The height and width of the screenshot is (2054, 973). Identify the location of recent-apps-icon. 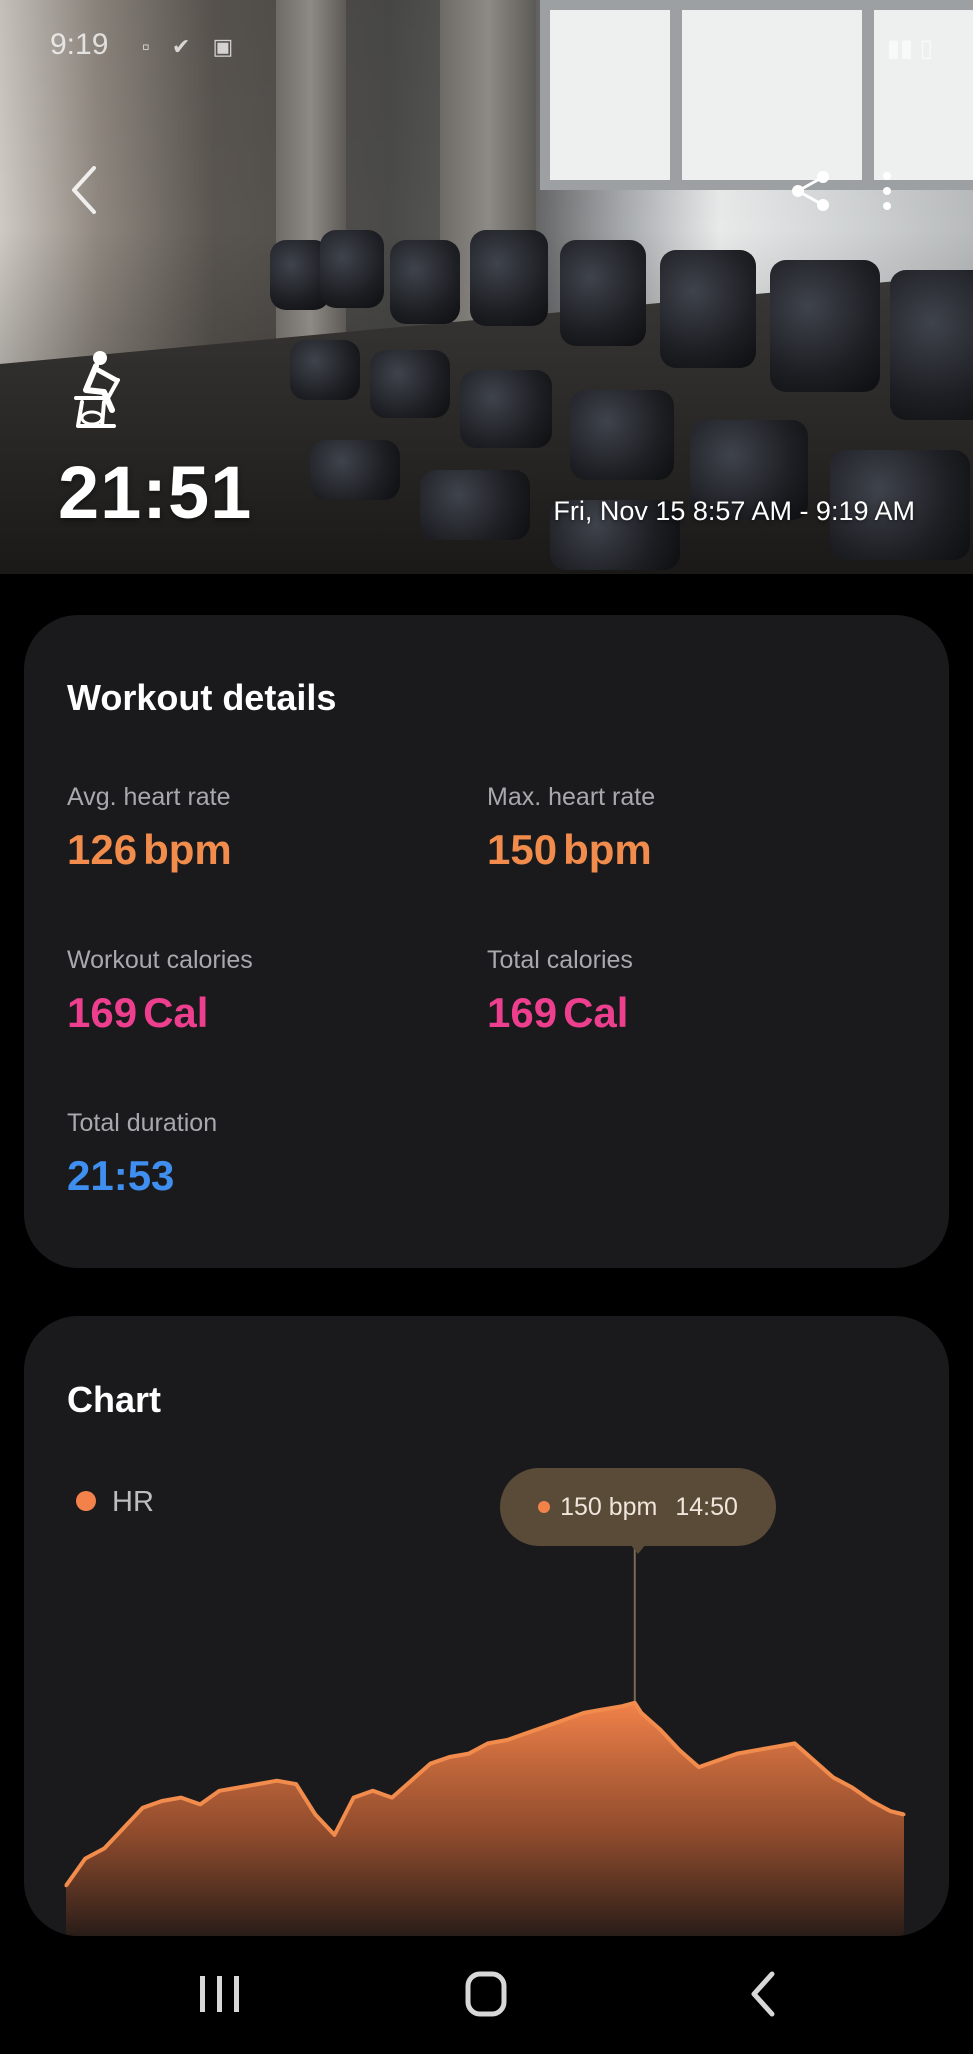
(220, 1994).